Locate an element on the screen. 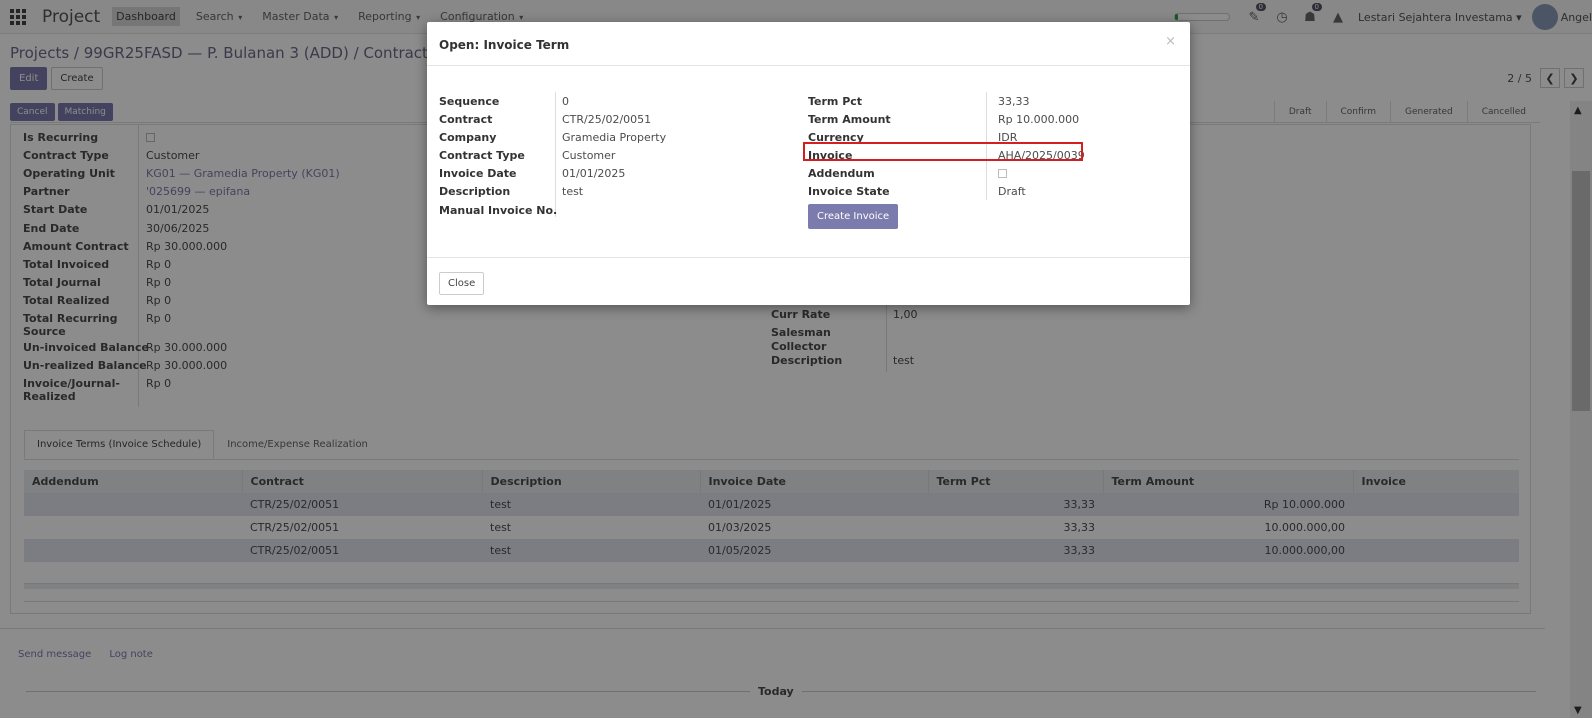 This screenshot has height=718, width=1592. label-description: Description is located at coordinates (475, 191).